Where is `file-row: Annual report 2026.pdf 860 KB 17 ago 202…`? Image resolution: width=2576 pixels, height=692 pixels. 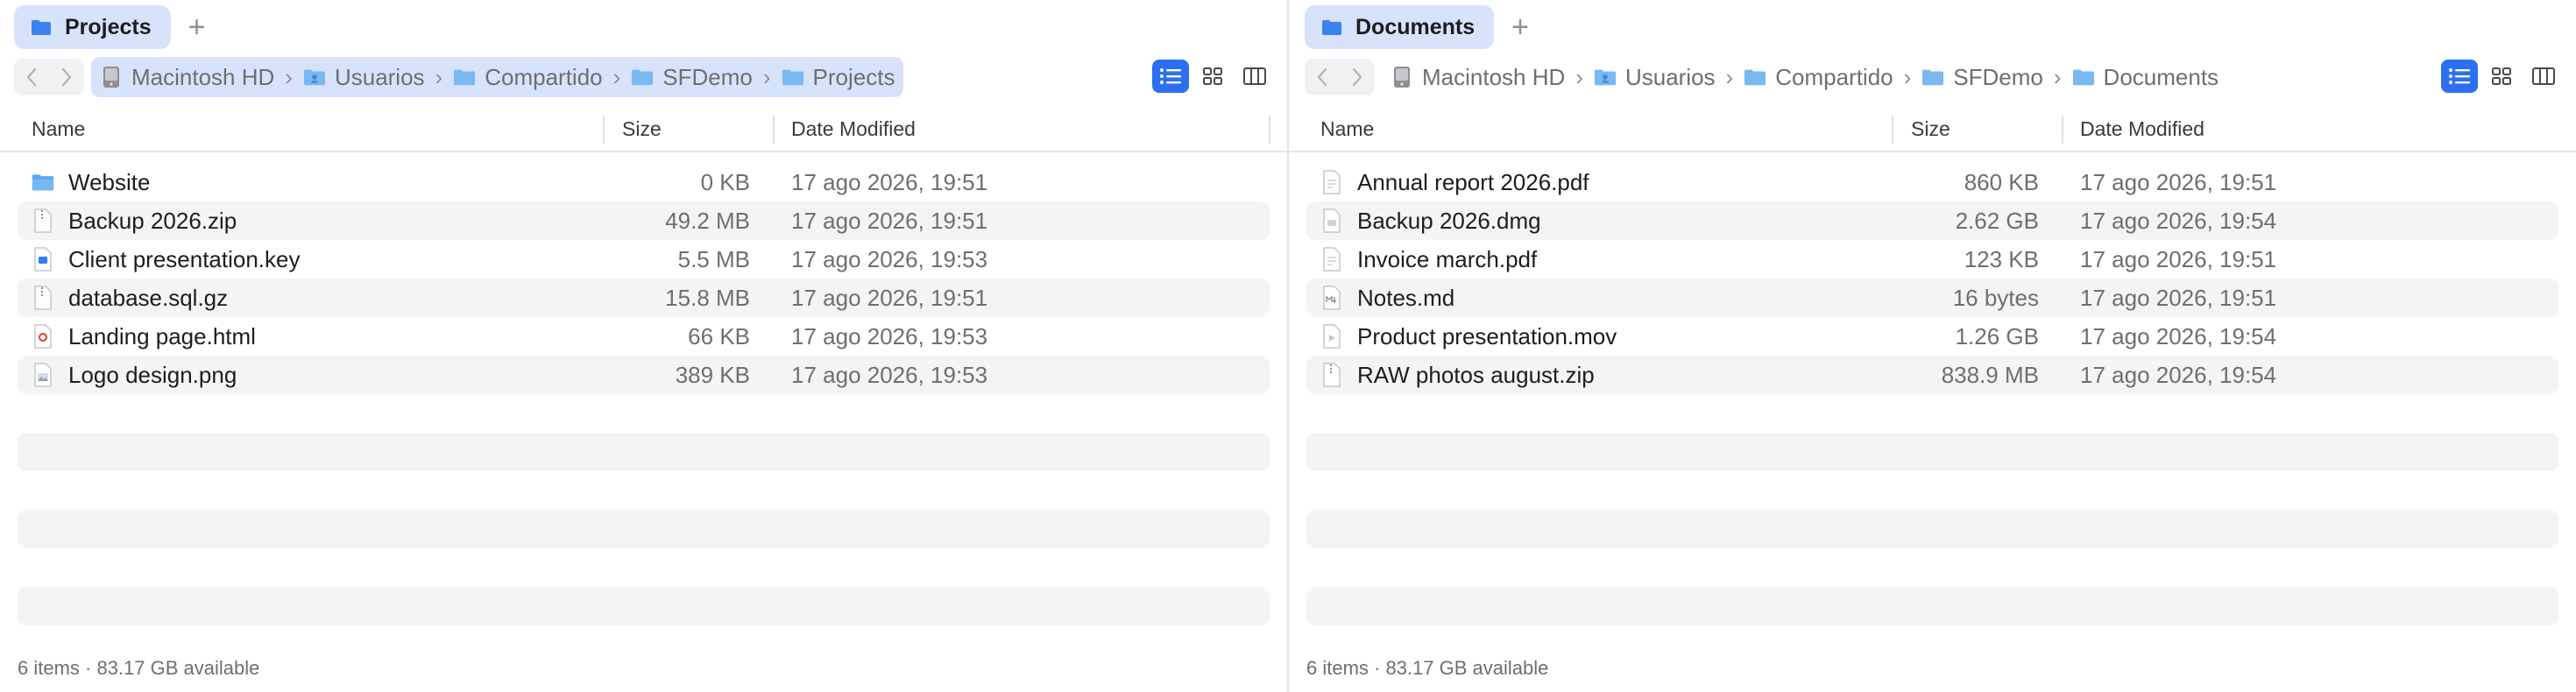 file-row: Annual report 2026.pdf 860 KB 17 ago 202… is located at coordinates (1932, 182).